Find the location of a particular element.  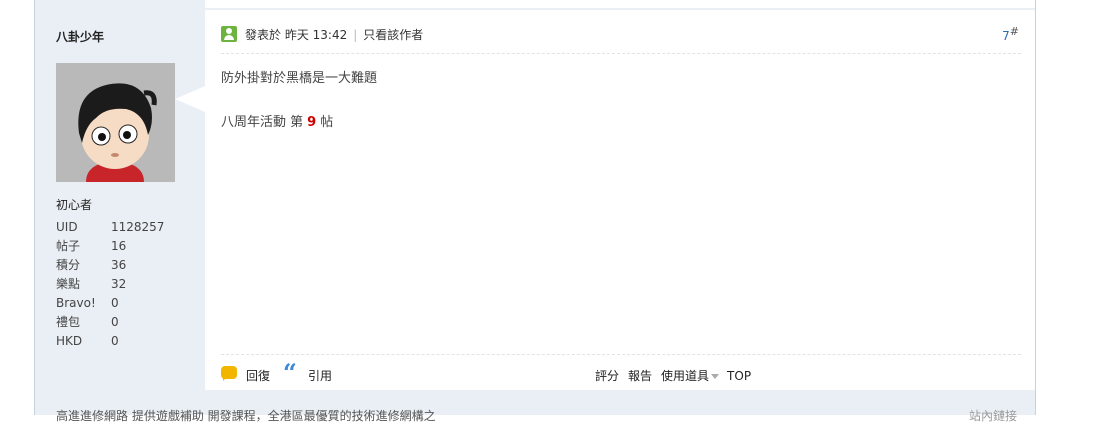

chevron-down-icon is located at coordinates (715, 376).